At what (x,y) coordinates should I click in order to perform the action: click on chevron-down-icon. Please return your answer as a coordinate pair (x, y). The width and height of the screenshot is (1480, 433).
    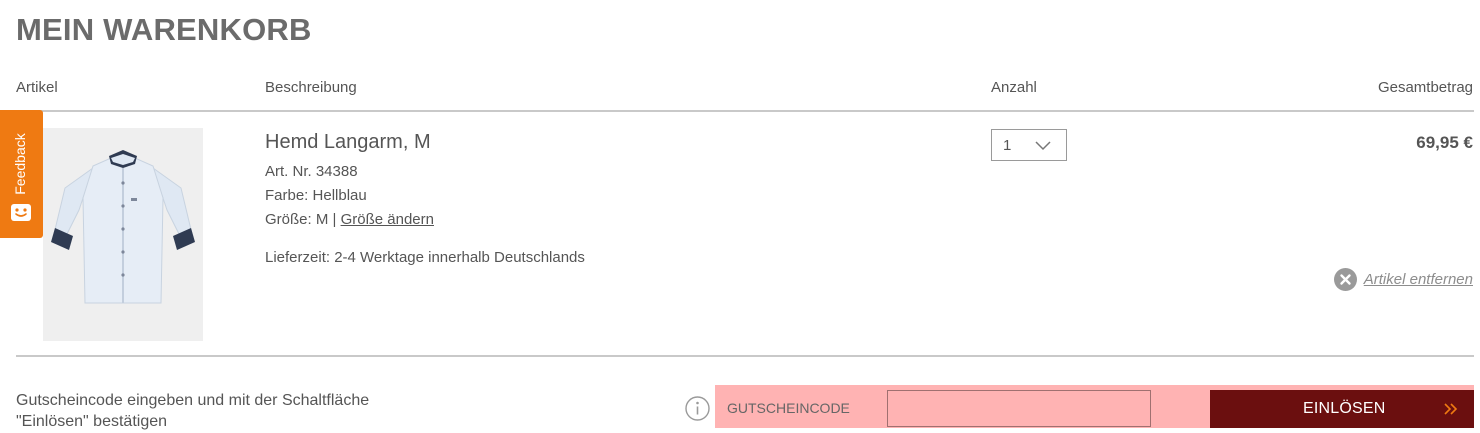
    Looking at the image, I should click on (1043, 146).